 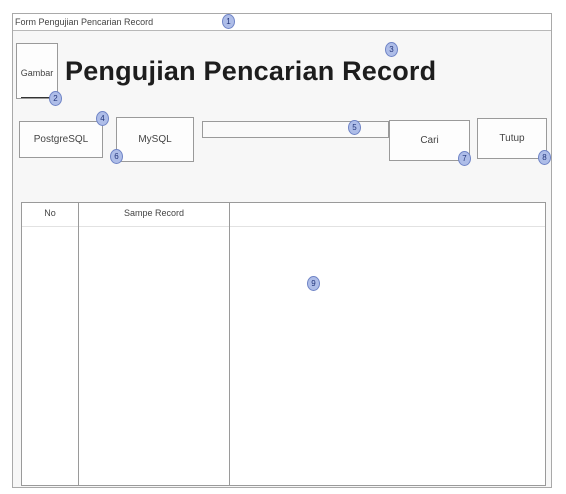 What do you see at coordinates (102, 118) in the screenshot?
I see `marker-4: 4` at bounding box center [102, 118].